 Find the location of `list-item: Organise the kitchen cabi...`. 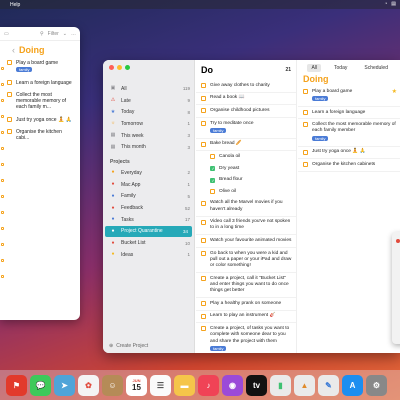

list-item: Organise the kitchen cabi... is located at coordinates (40, 135).